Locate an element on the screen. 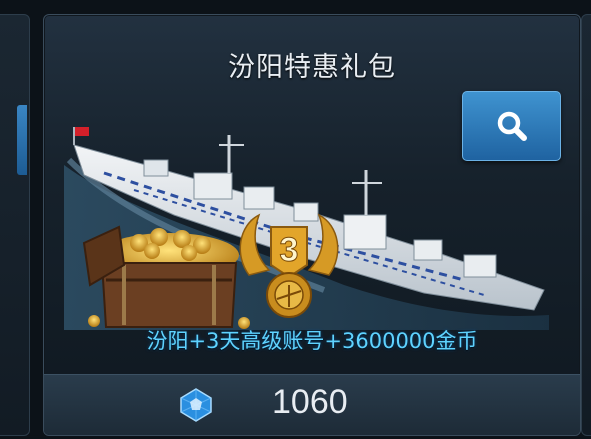 This screenshot has width=591, height=439. previous-pack-search-button is located at coordinates (22, 140).